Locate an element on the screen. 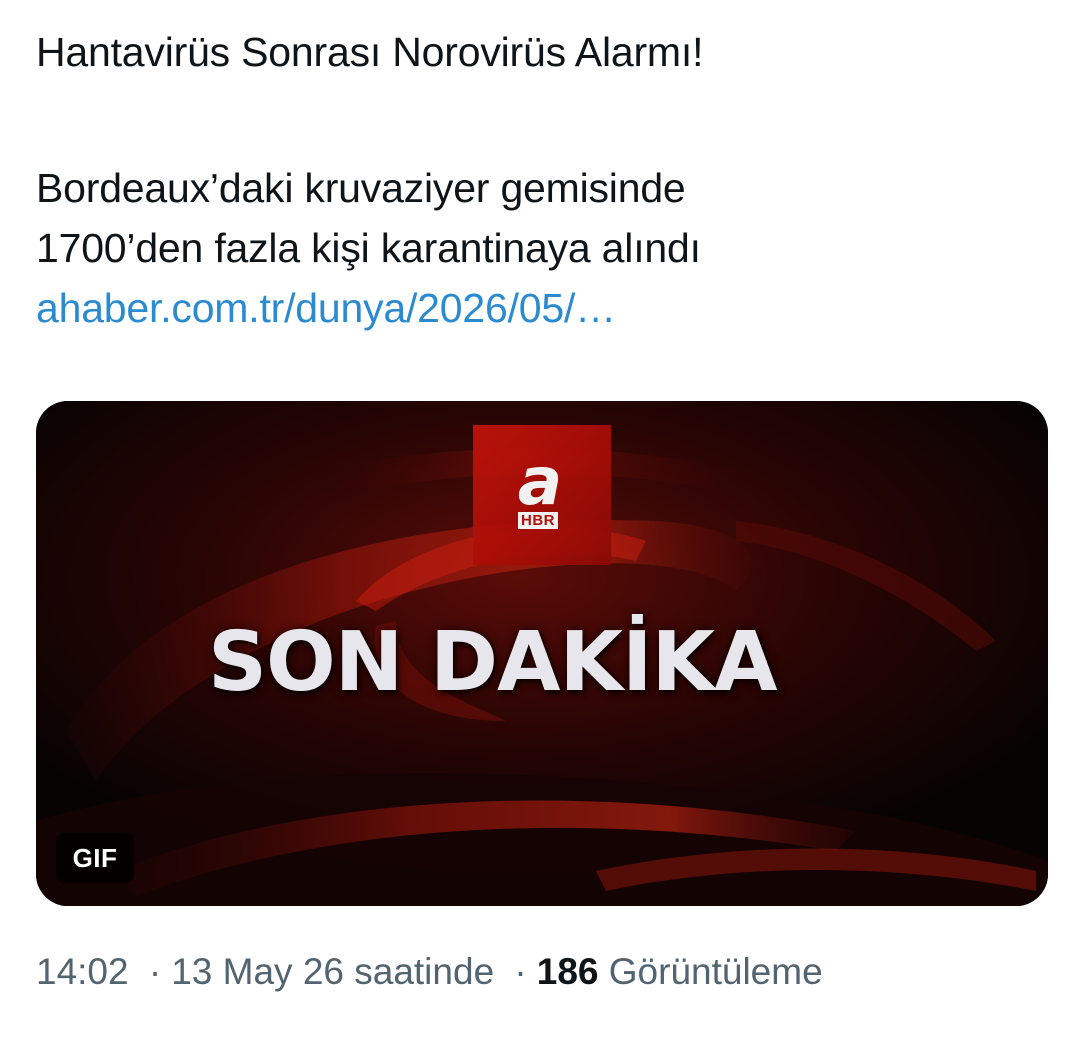  ahaber-logo-letter: a is located at coordinates (540, 481).